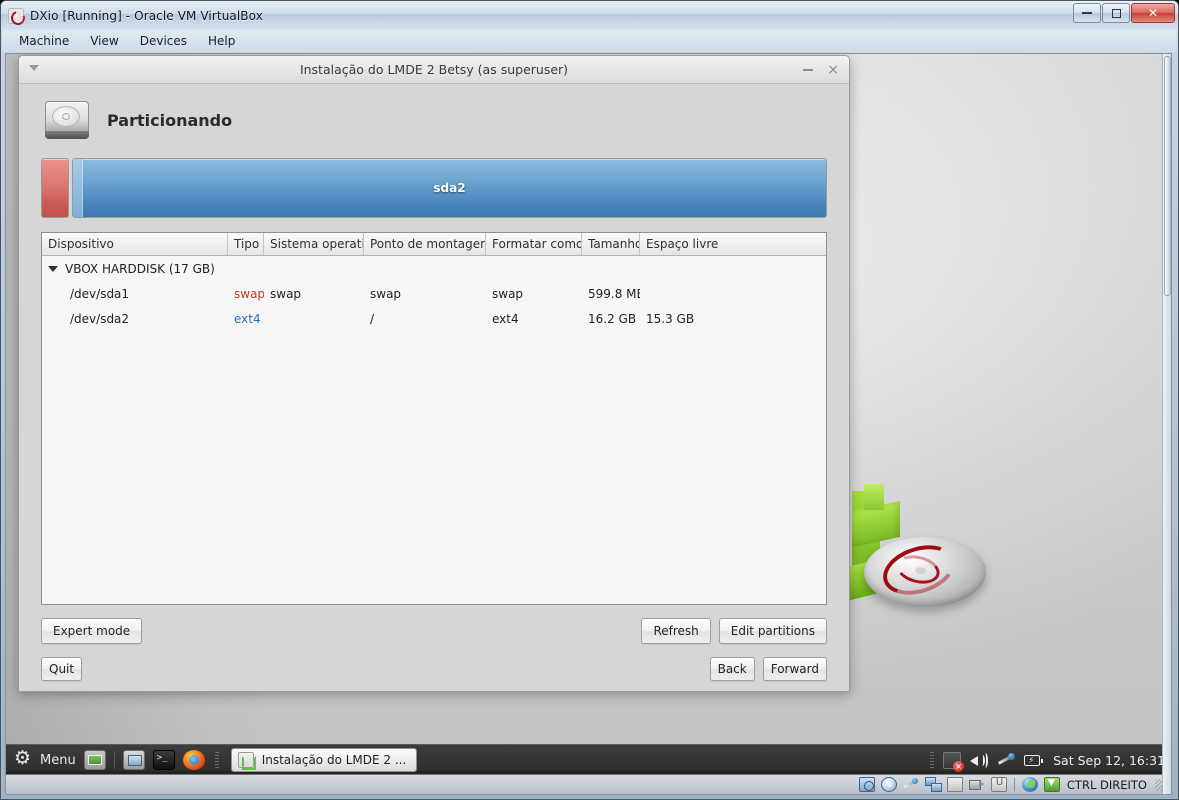 This screenshot has width=1179, height=800. I want to click on column-header-dispositivo: Dispositivo, so click(135, 244).